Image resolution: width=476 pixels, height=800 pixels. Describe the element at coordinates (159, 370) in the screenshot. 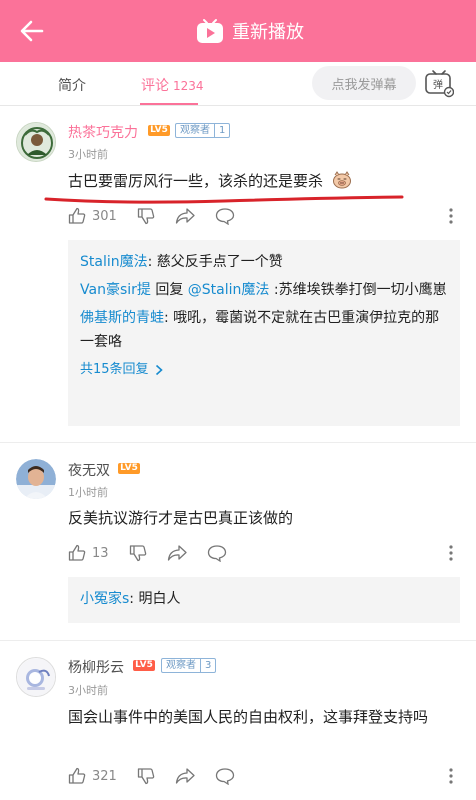

I see `chevron-right-icon` at that location.